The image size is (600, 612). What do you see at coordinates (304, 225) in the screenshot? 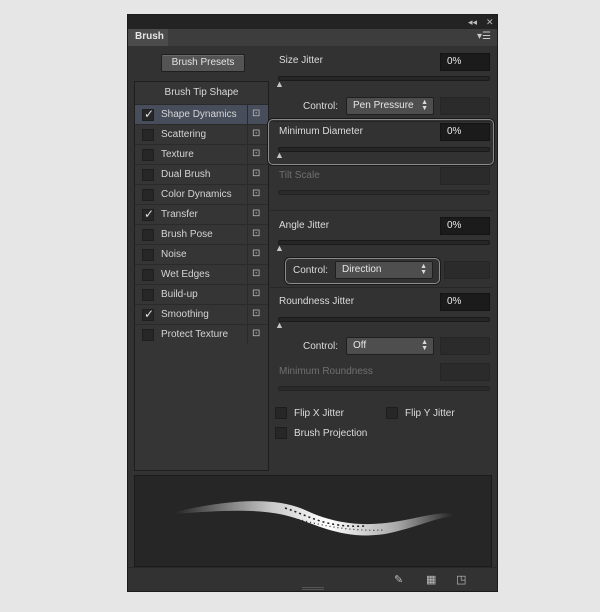
I see `angle-jitter-label: Angle Jitter` at bounding box center [304, 225].